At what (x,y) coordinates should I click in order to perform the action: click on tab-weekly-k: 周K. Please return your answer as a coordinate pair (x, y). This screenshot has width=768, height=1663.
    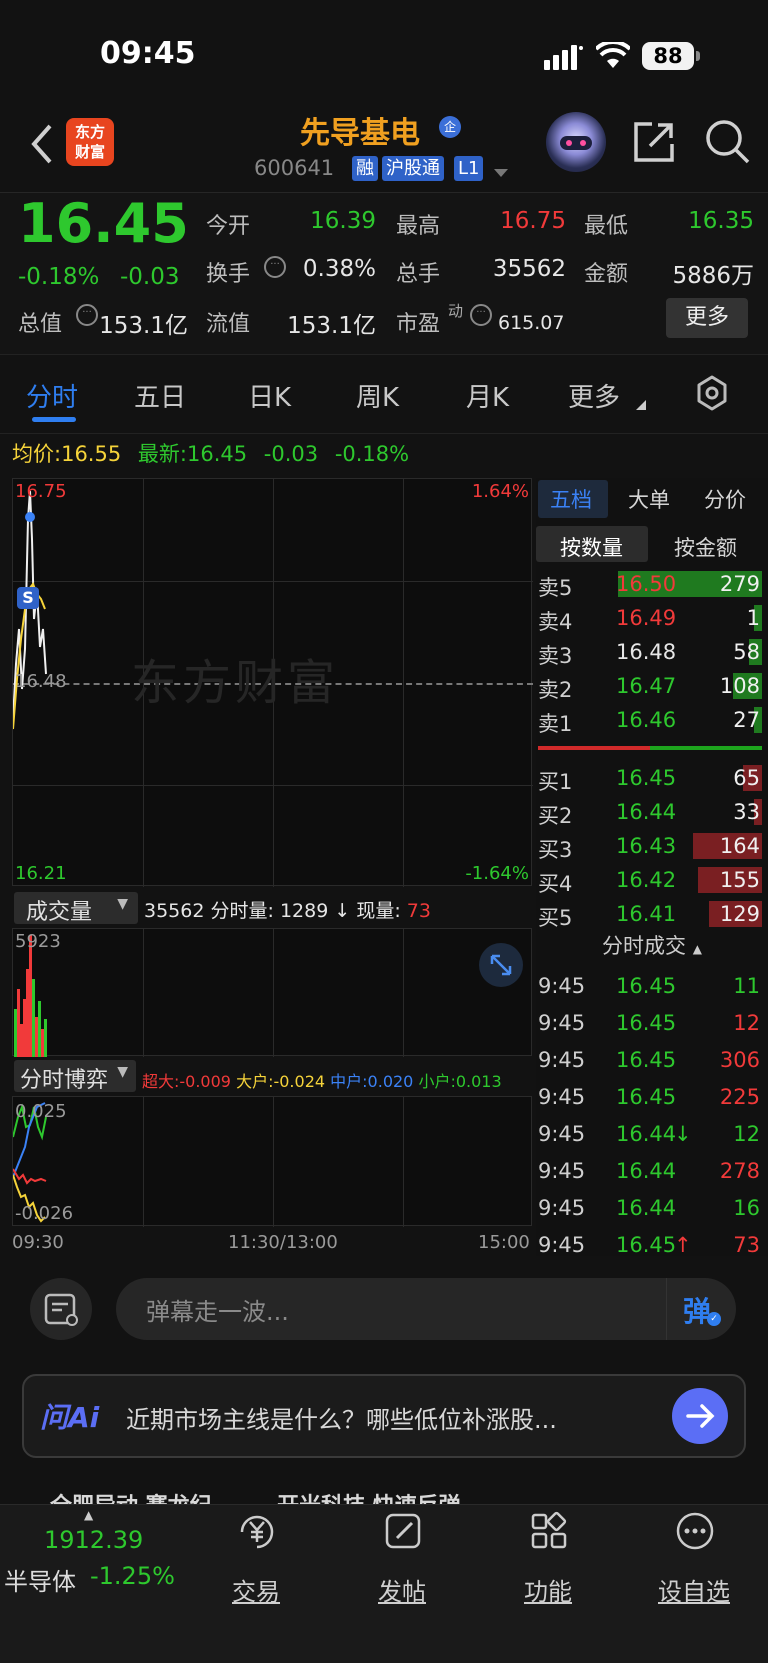
    Looking at the image, I should click on (377, 395).